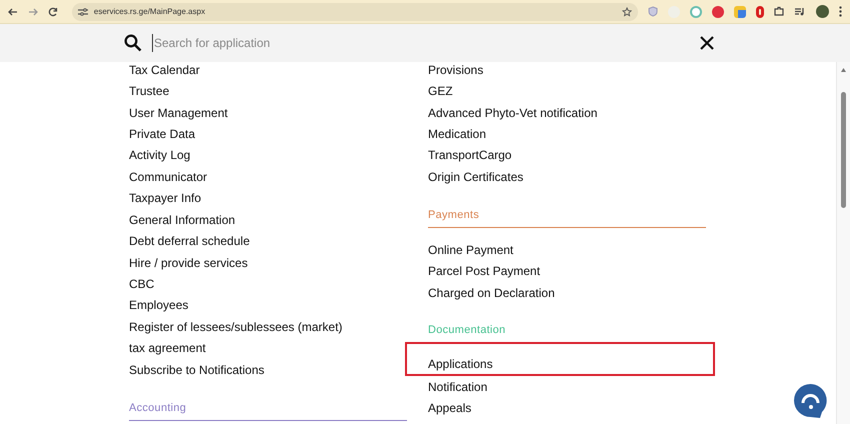  I want to click on puzzle-icon, so click(780, 11).